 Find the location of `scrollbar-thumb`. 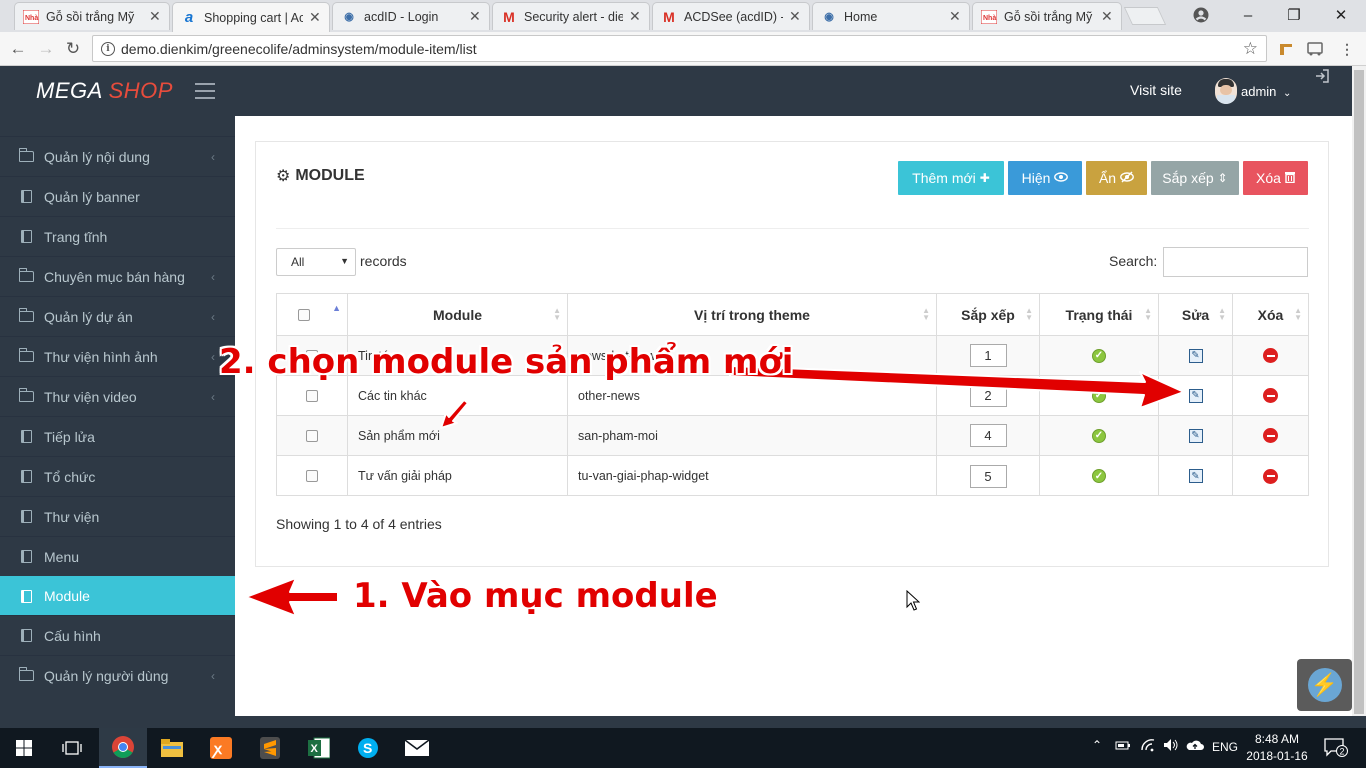

scrollbar-thumb is located at coordinates (1359, 392).